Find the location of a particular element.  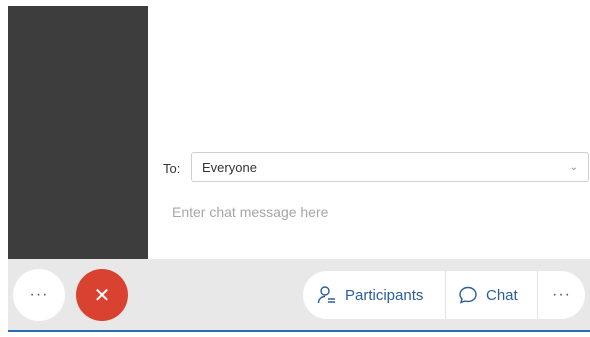

chat-message-input: Enter chat message here is located at coordinates (250, 212).